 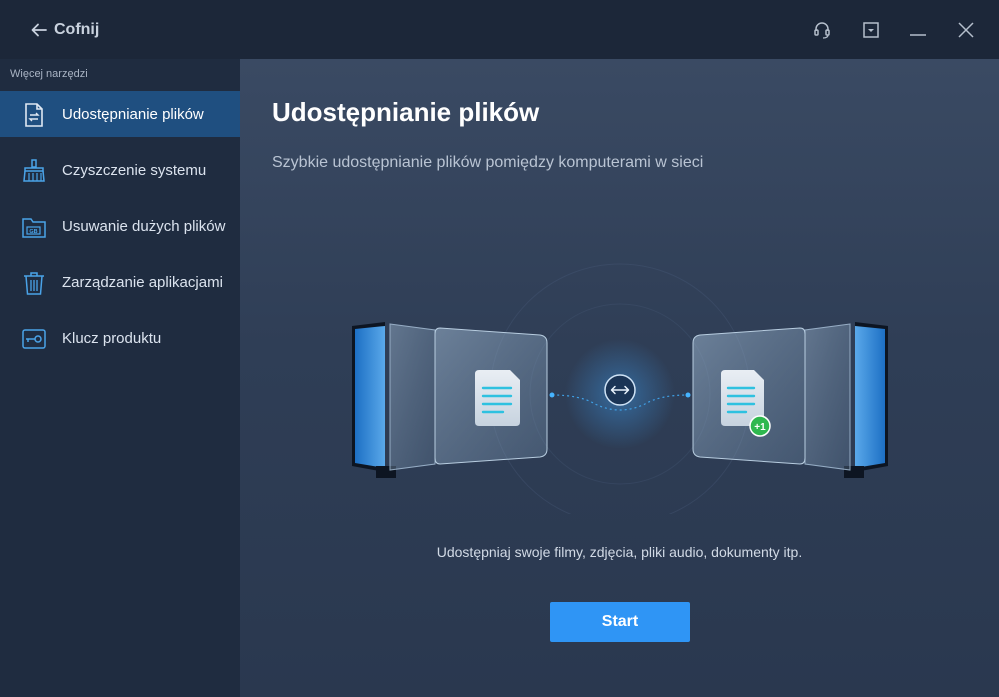 What do you see at coordinates (406, 112) in the screenshot?
I see `page-title: Udostępnianie plików` at bounding box center [406, 112].